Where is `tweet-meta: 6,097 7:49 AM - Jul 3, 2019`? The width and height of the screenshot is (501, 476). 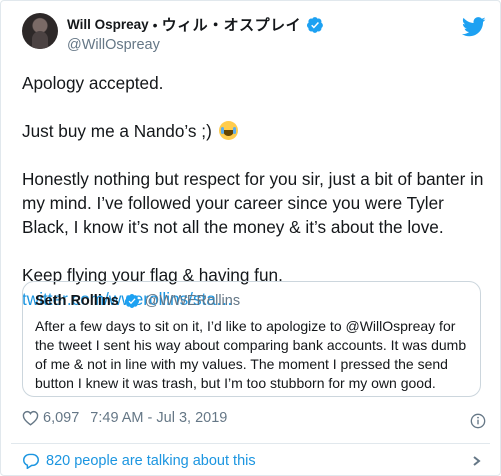
tweet-meta: 6,097 7:49 AM - Jul 3, 2019 is located at coordinates (124, 418).